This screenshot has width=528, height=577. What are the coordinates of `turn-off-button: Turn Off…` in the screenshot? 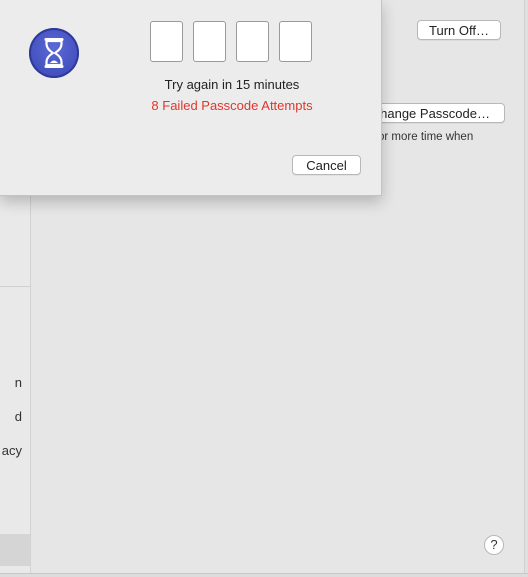 It's located at (459, 30).